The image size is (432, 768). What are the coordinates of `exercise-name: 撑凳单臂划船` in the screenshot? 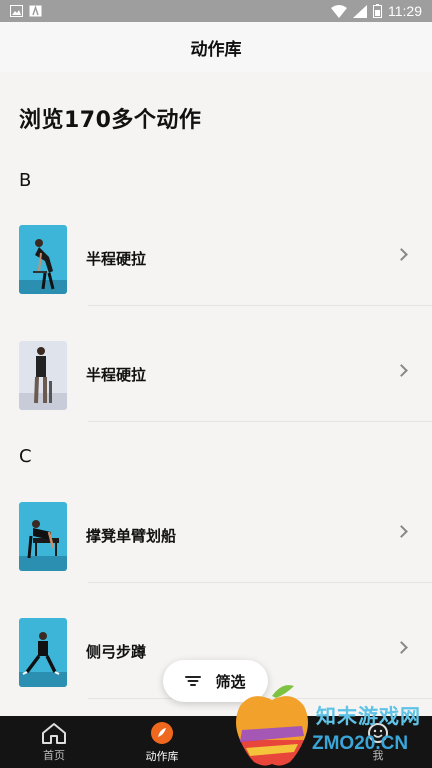 It's located at (131, 536).